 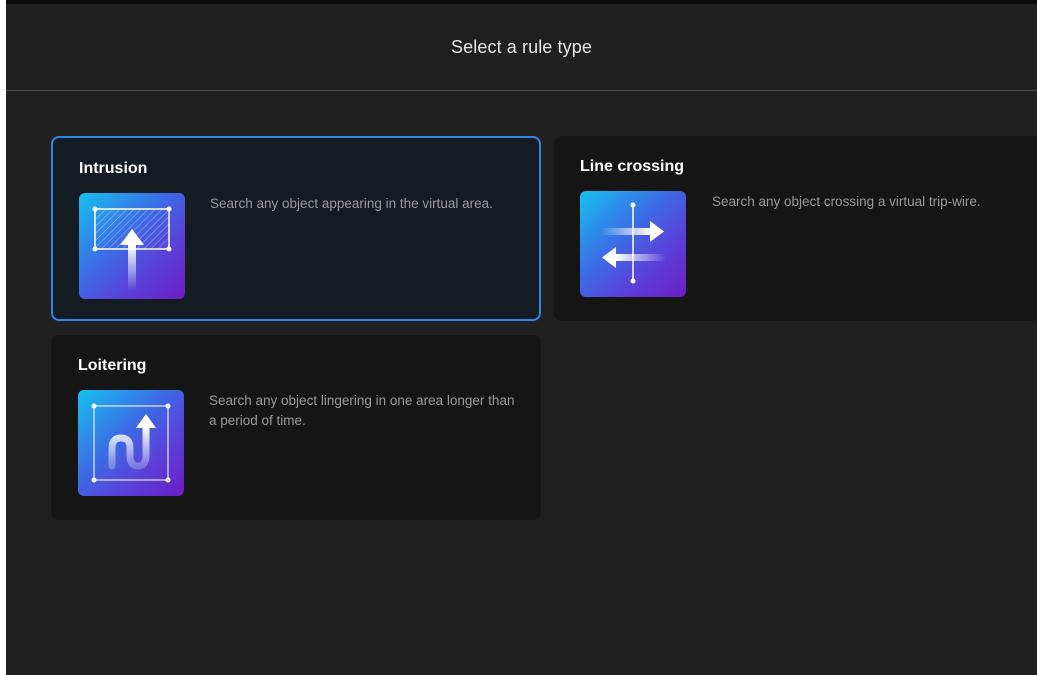 I want to click on dialog-header: Select a rule type, so click(x=521, y=47).